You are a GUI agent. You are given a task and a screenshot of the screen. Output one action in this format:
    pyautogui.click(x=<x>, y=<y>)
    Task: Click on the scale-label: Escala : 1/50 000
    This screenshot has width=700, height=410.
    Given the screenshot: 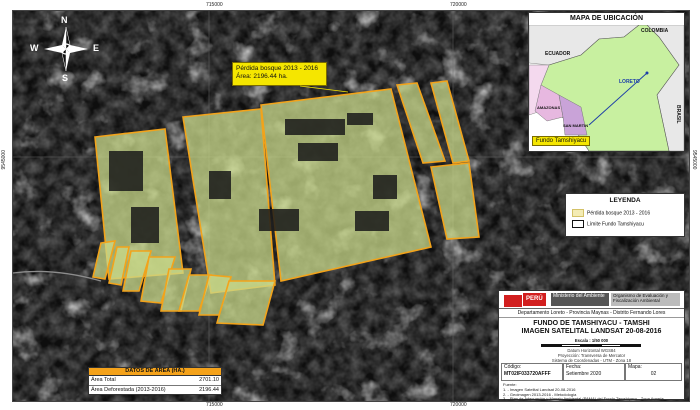 What is the action you would take?
    pyautogui.click(x=591, y=340)
    